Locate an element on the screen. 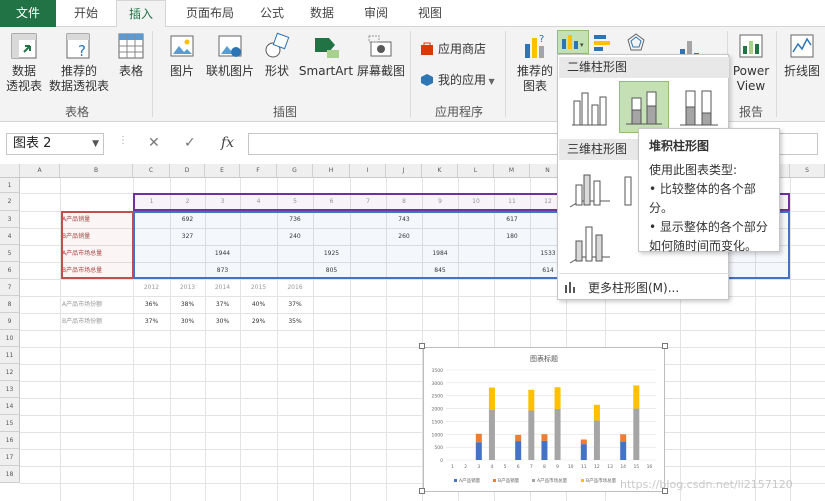  tab-page-layout: 页面布局 is located at coordinates (210, 13).